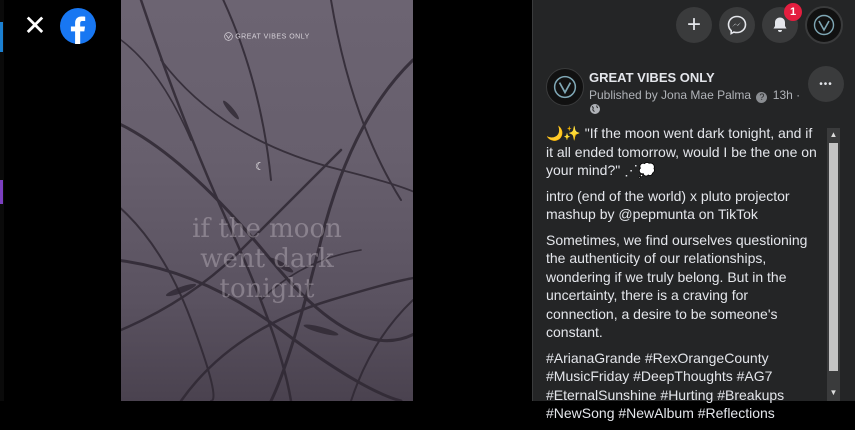 The width and height of the screenshot is (855, 430). Describe the element at coordinates (267, 289) in the screenshot. I see `caption-line: tonight` at that location.